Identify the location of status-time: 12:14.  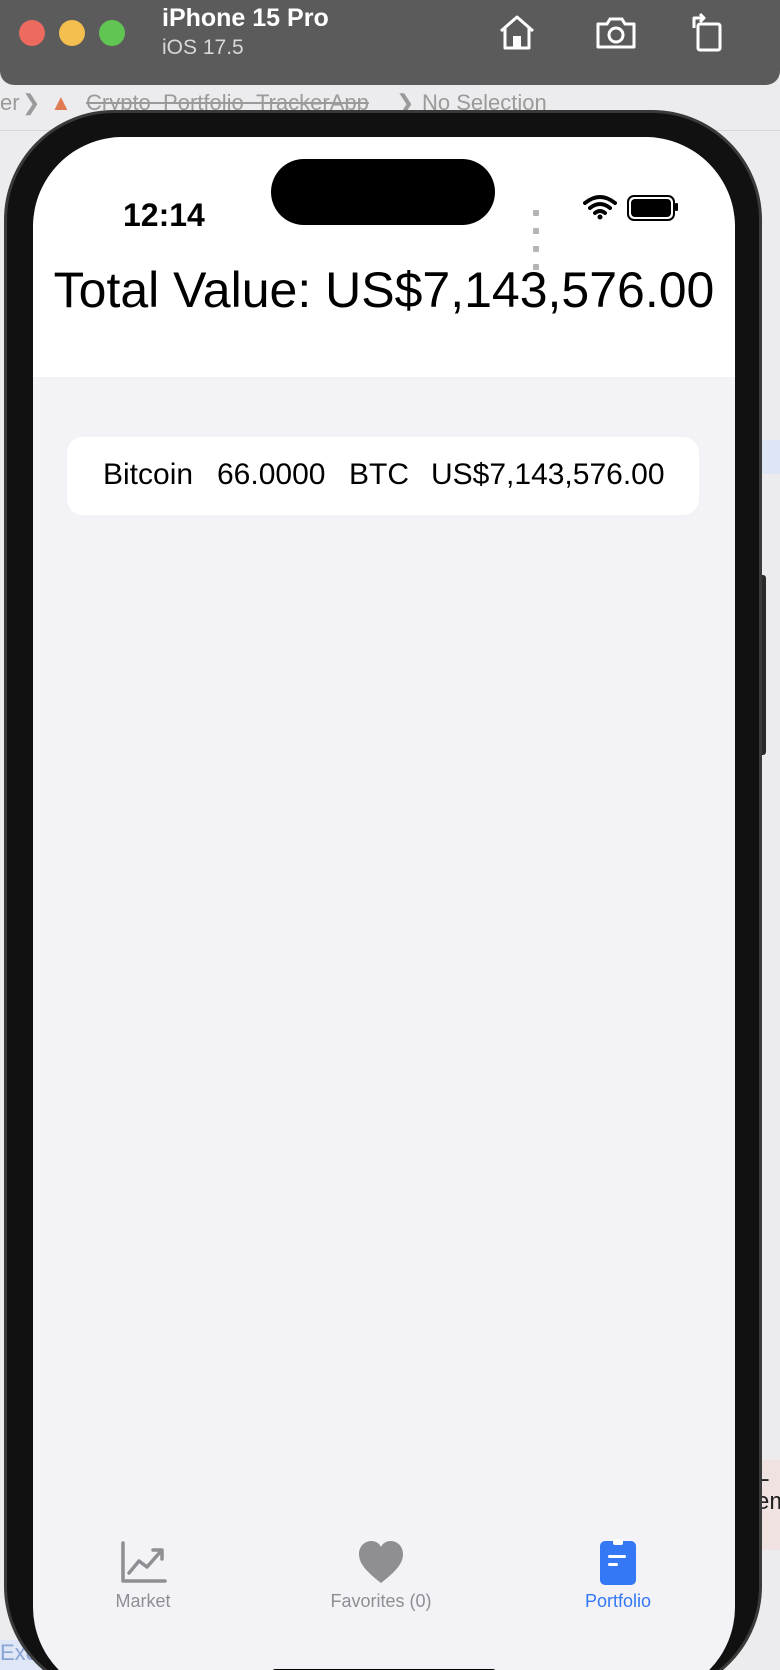
(164, 215).